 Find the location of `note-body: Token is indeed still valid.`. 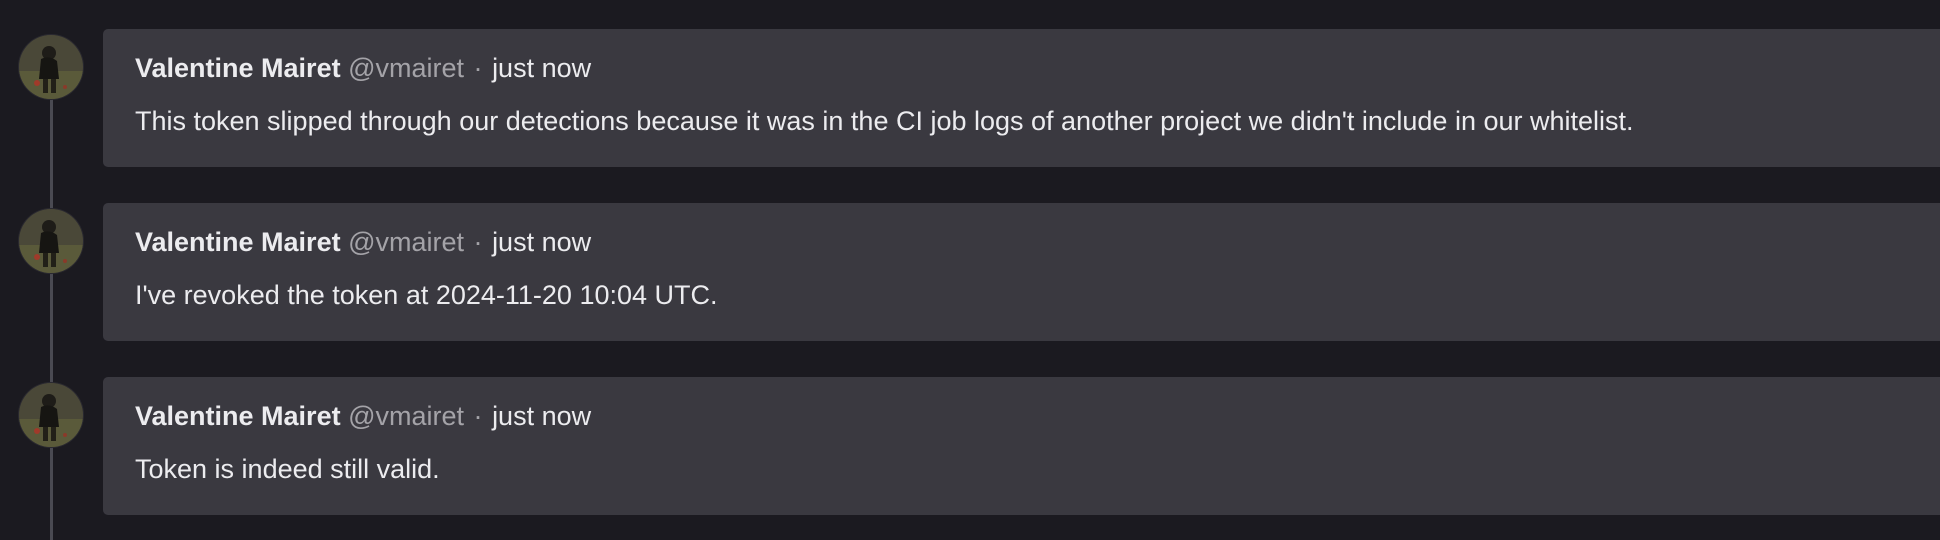

note-body: Token is indeed still valid. is located at coordinates (287, 469).